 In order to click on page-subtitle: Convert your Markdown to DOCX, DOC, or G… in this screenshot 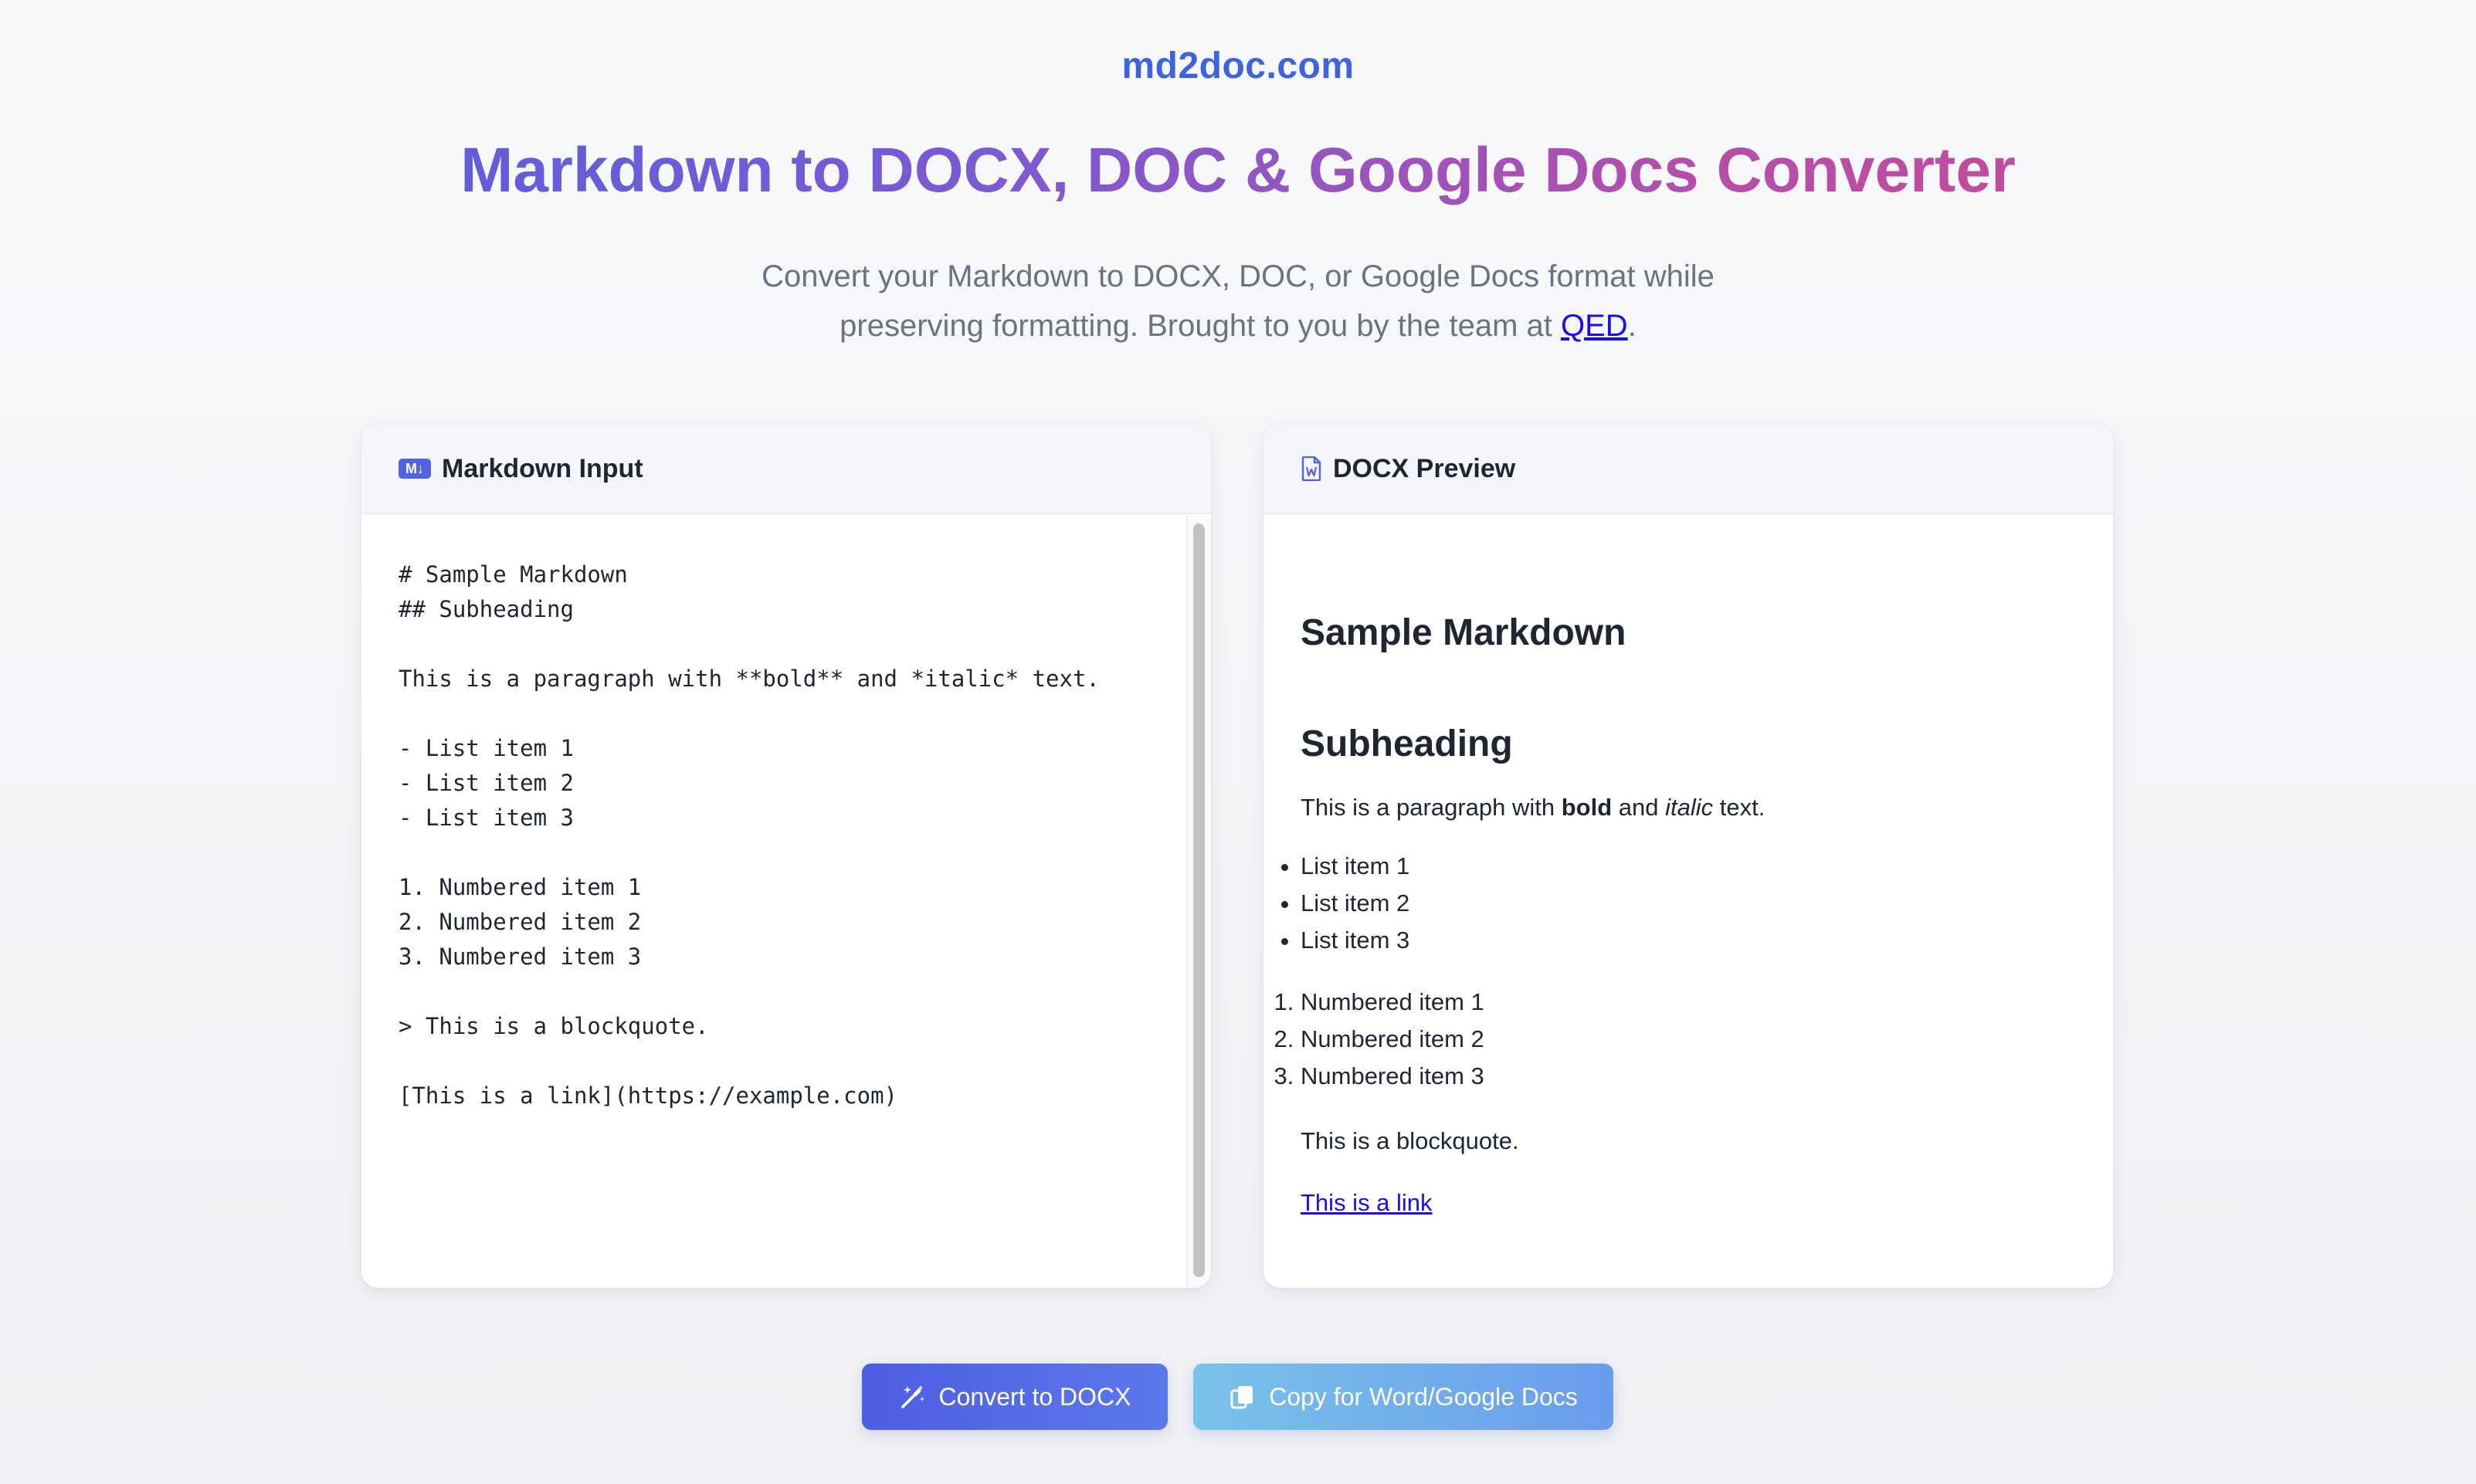, I will do `click(1238, 301)`.